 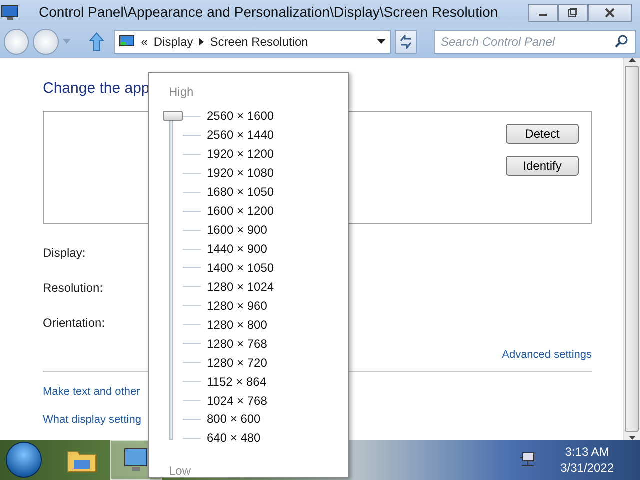 What do you see at coordinates (237, 325) in the screenshot?
I see `resolution-option: 1280 × 800` at bounding box center [237, 325].